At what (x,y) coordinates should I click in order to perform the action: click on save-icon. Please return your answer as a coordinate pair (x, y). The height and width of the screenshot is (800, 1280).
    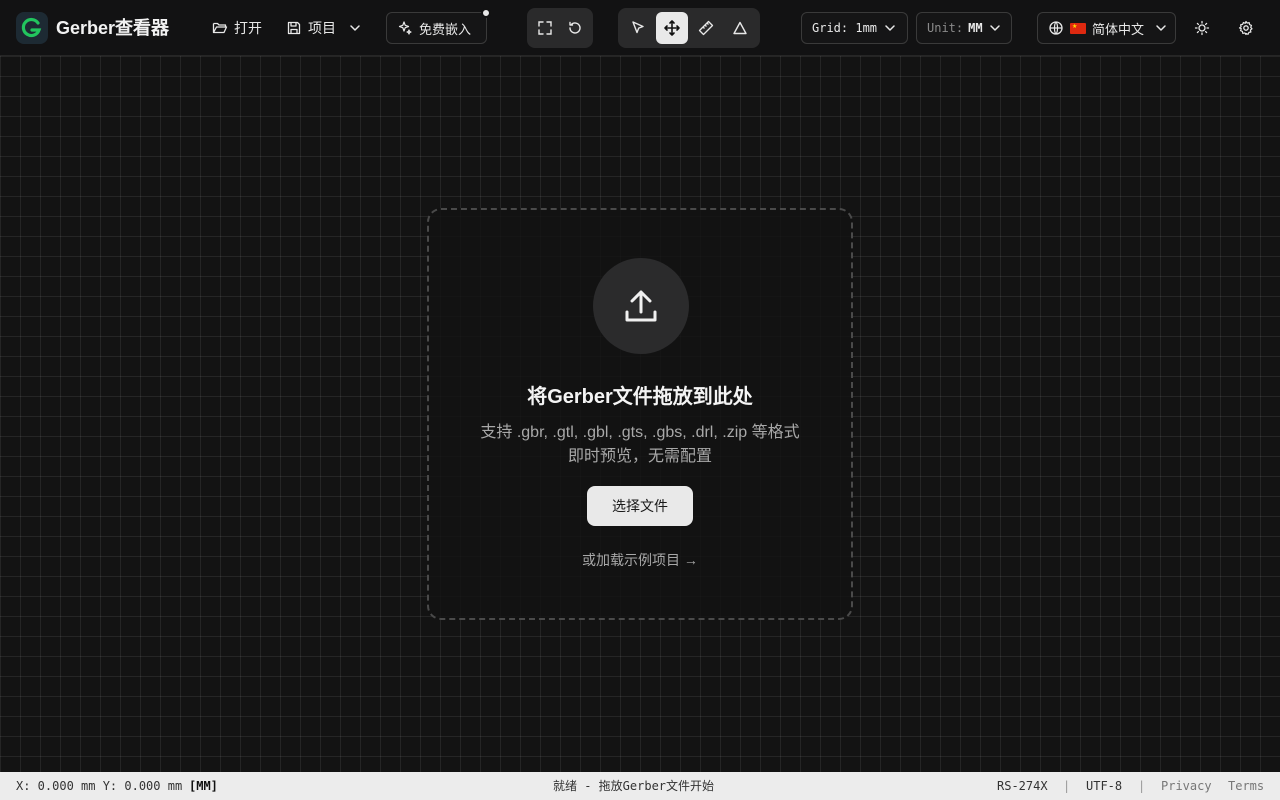
    Looking at the image, I should click on (294, 28).